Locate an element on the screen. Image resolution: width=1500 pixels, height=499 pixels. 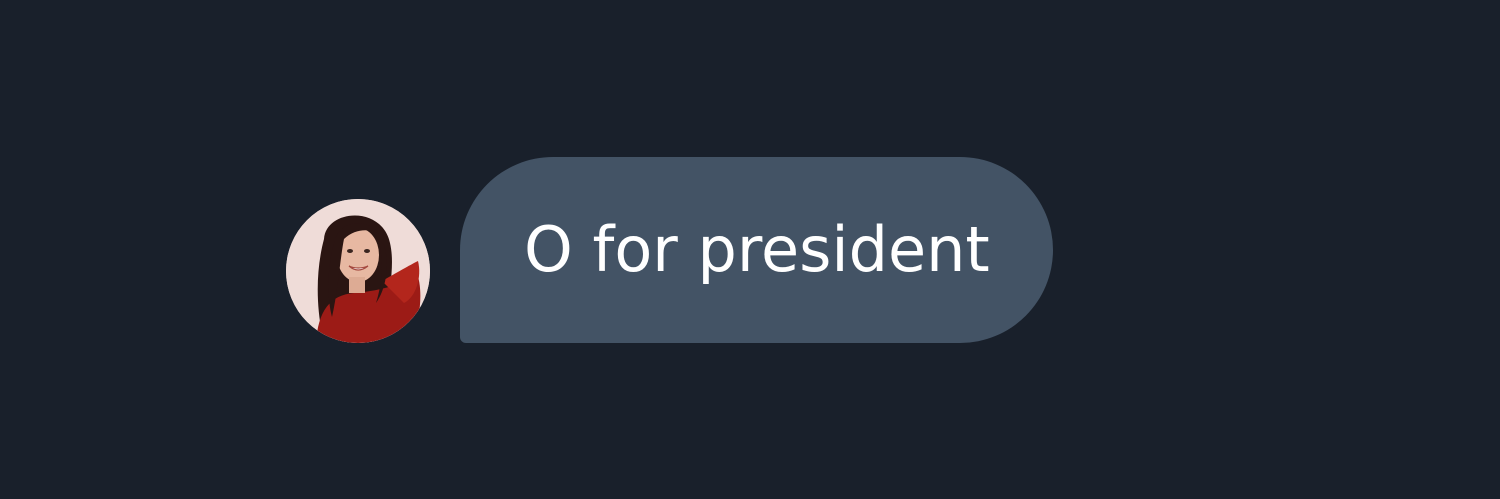
avatar is located at coordinates (358, 271).